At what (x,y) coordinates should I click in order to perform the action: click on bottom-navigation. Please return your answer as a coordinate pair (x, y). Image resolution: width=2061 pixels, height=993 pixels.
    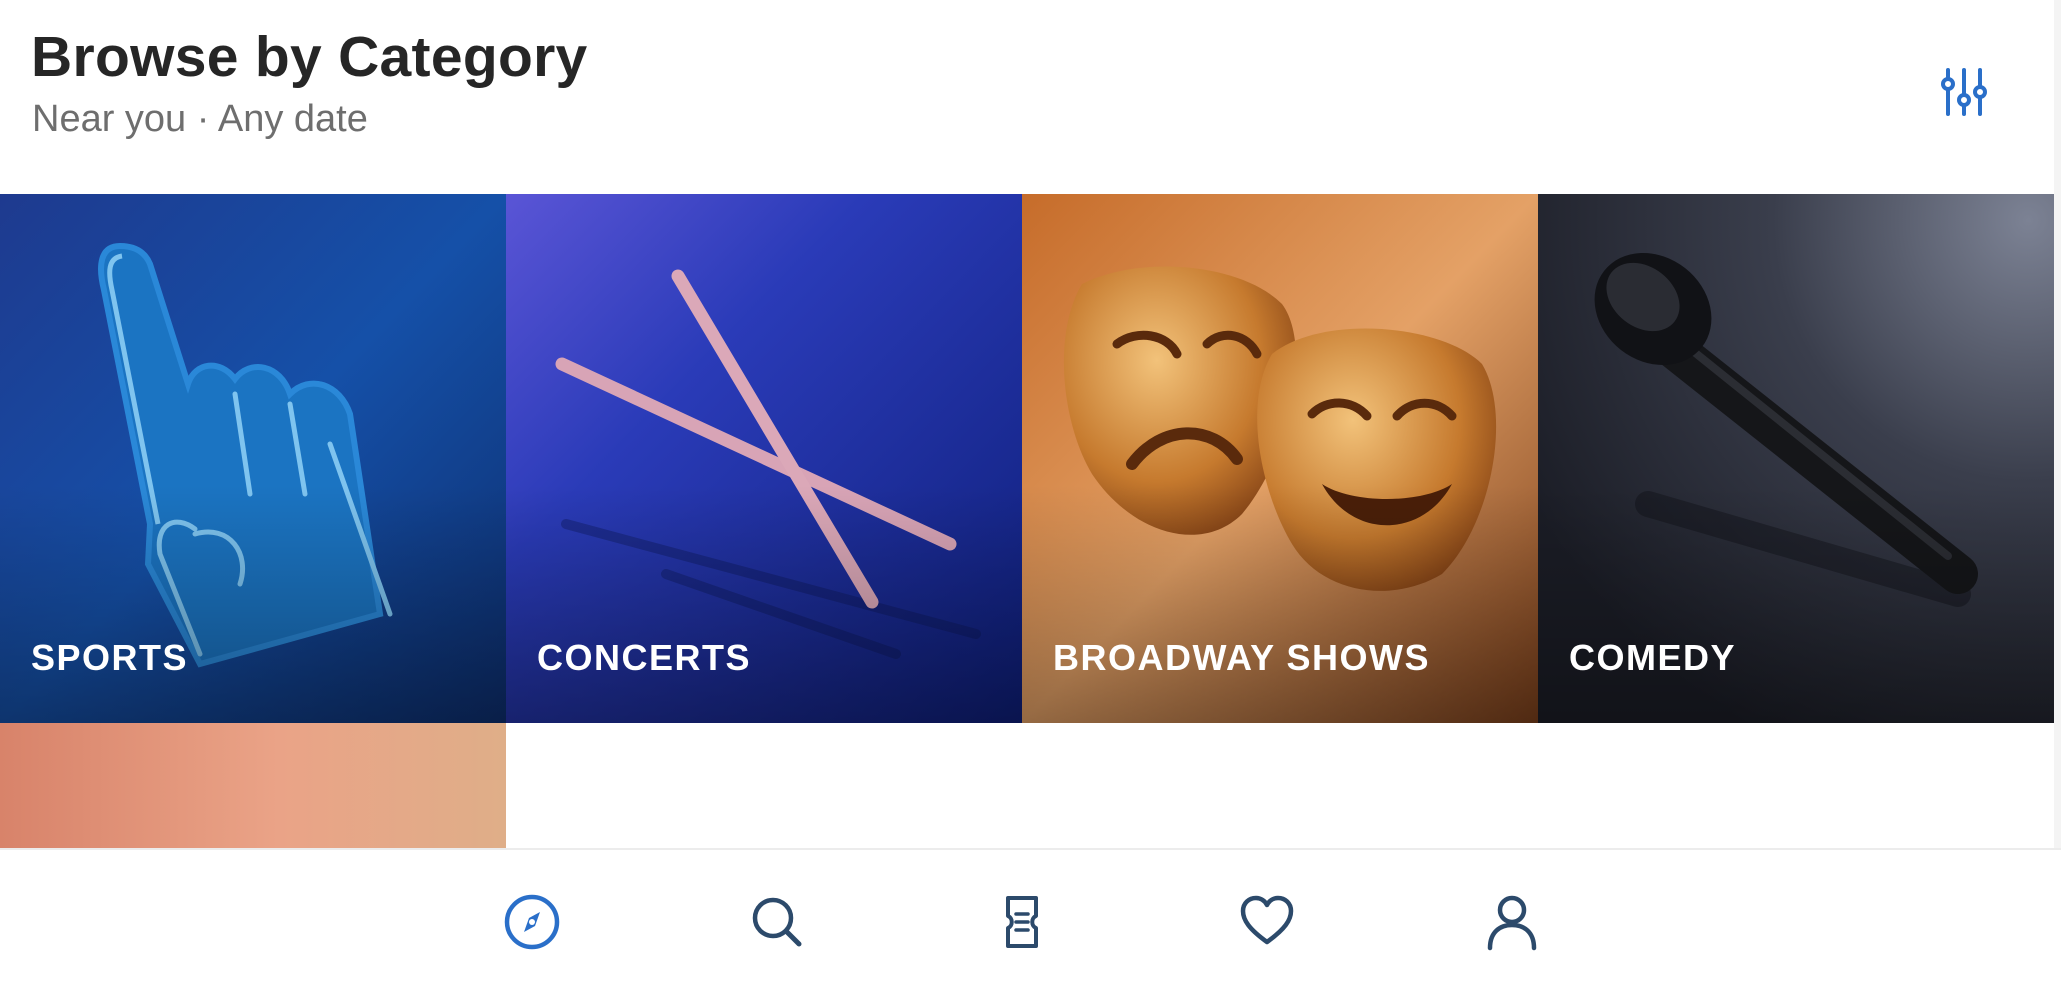
    Looking at the image, I should click on (1030, 920).